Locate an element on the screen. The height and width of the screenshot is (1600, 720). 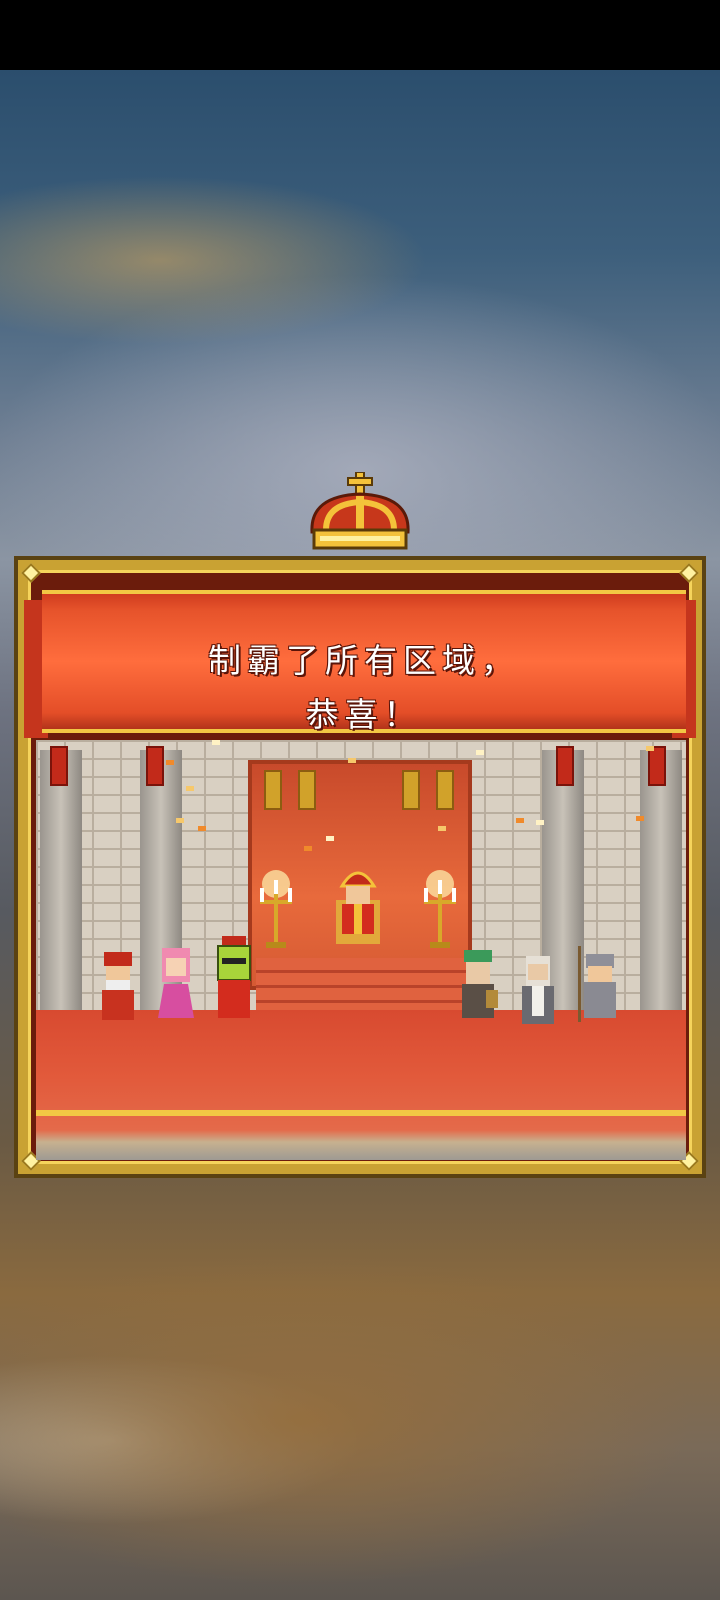
soldier-character is located at coordinates (597, 984).